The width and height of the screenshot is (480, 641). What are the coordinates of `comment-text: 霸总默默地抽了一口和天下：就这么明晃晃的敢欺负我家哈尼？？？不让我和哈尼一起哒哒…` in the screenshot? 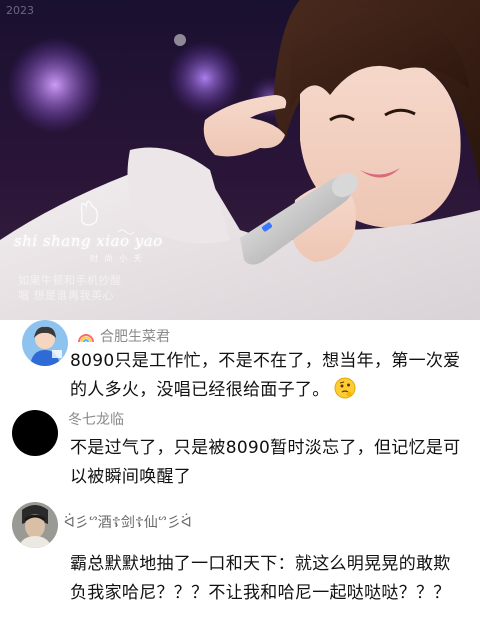 It's located at (260, 578).